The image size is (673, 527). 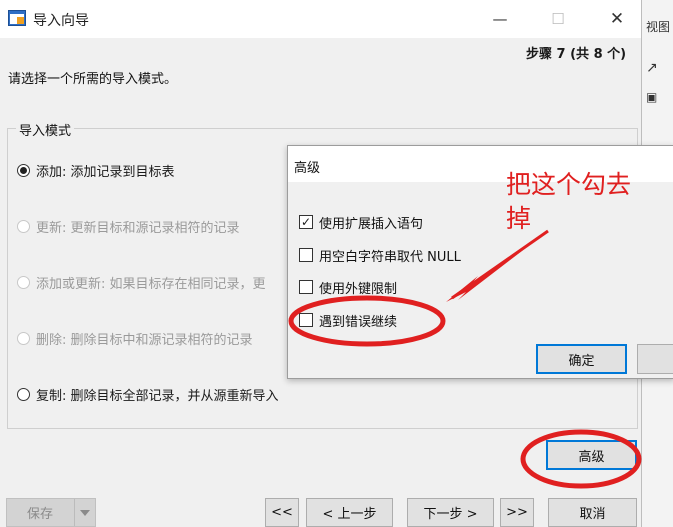 I want to click on annotation-text: 把这个勾去掉, so click(x=569, y=201).